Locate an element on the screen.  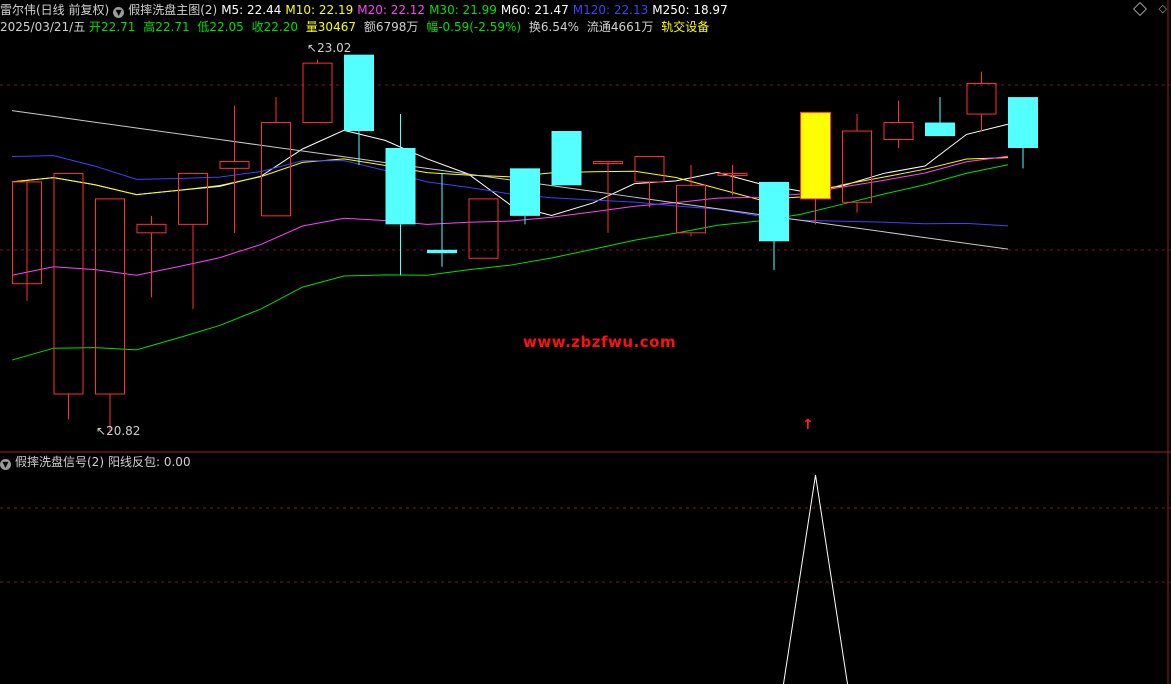
ma-legend-item: M20: 22.12 is located at coordinates (391, 10).